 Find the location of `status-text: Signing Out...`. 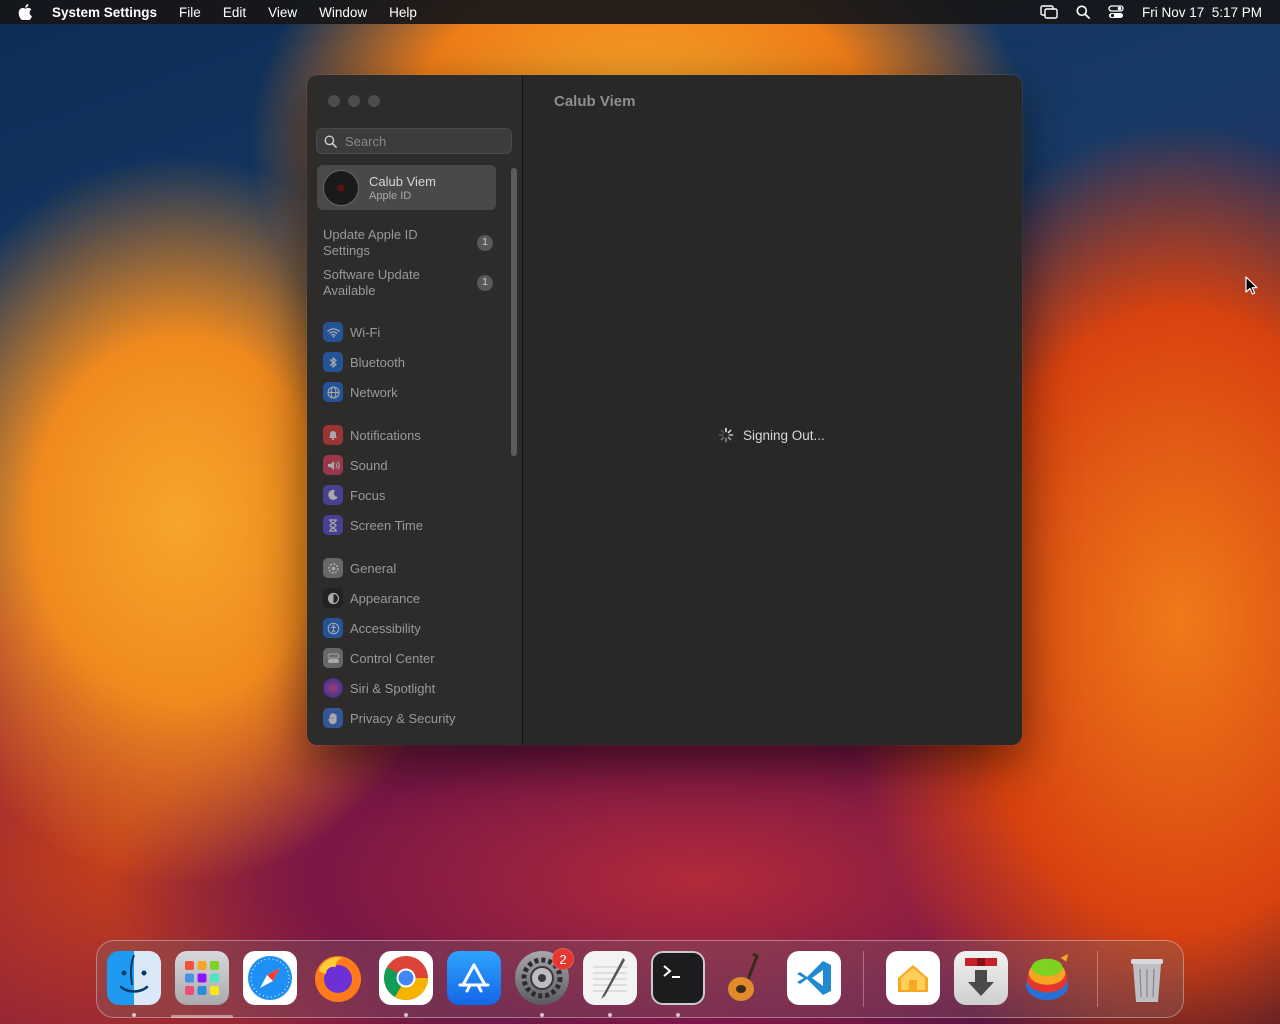

status-text: Signing Out... is located at coordinates (784, 435).